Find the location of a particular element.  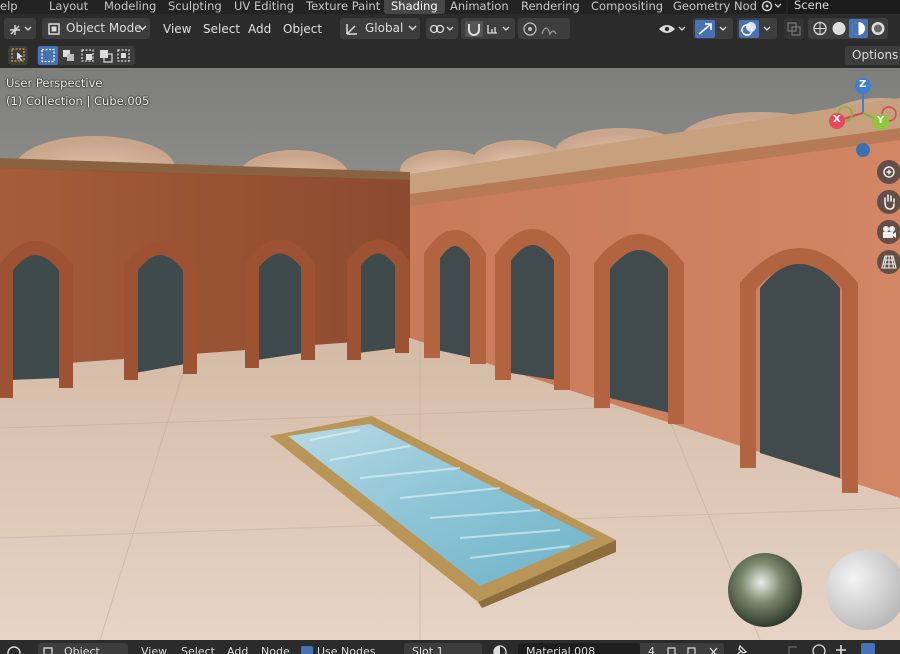

header-right-icons is located at coordinates (830, 648).